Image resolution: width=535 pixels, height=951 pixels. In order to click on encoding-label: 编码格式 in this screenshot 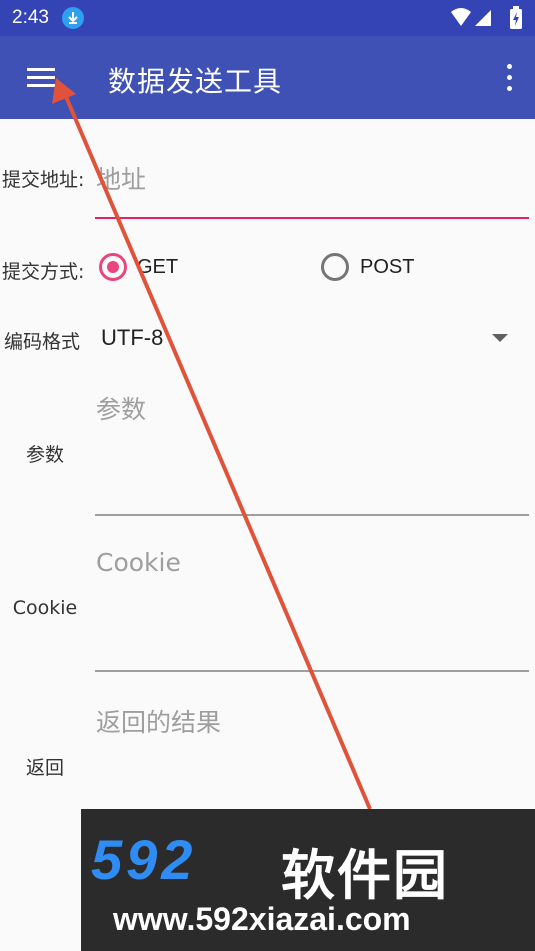, I will do `click(42, 342)`.